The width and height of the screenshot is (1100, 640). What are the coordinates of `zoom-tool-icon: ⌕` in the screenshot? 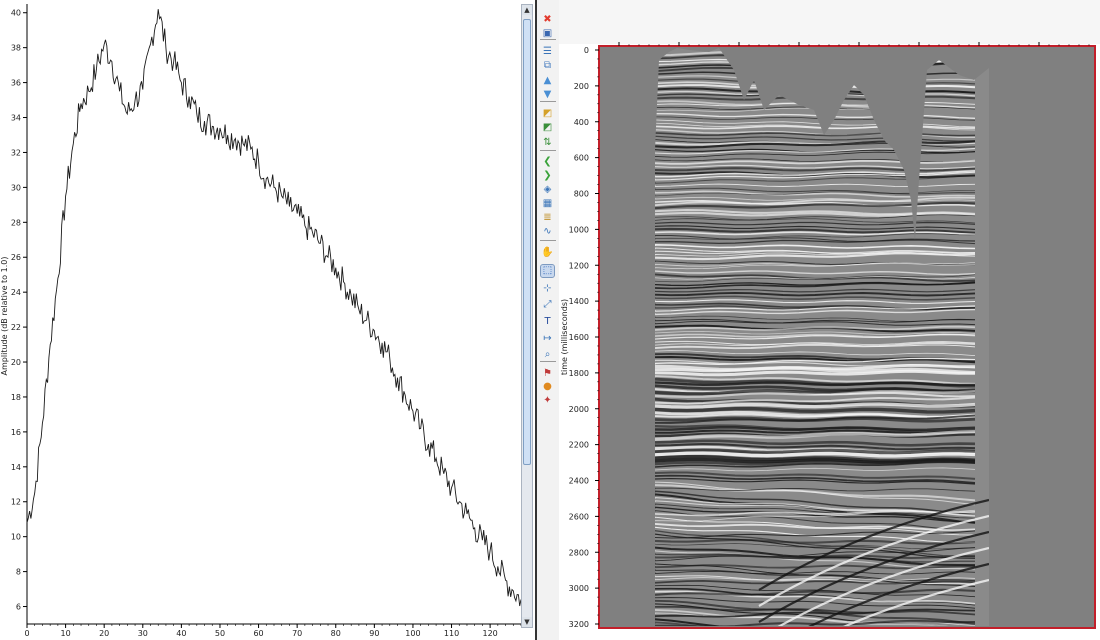 It's located at (547, 355).